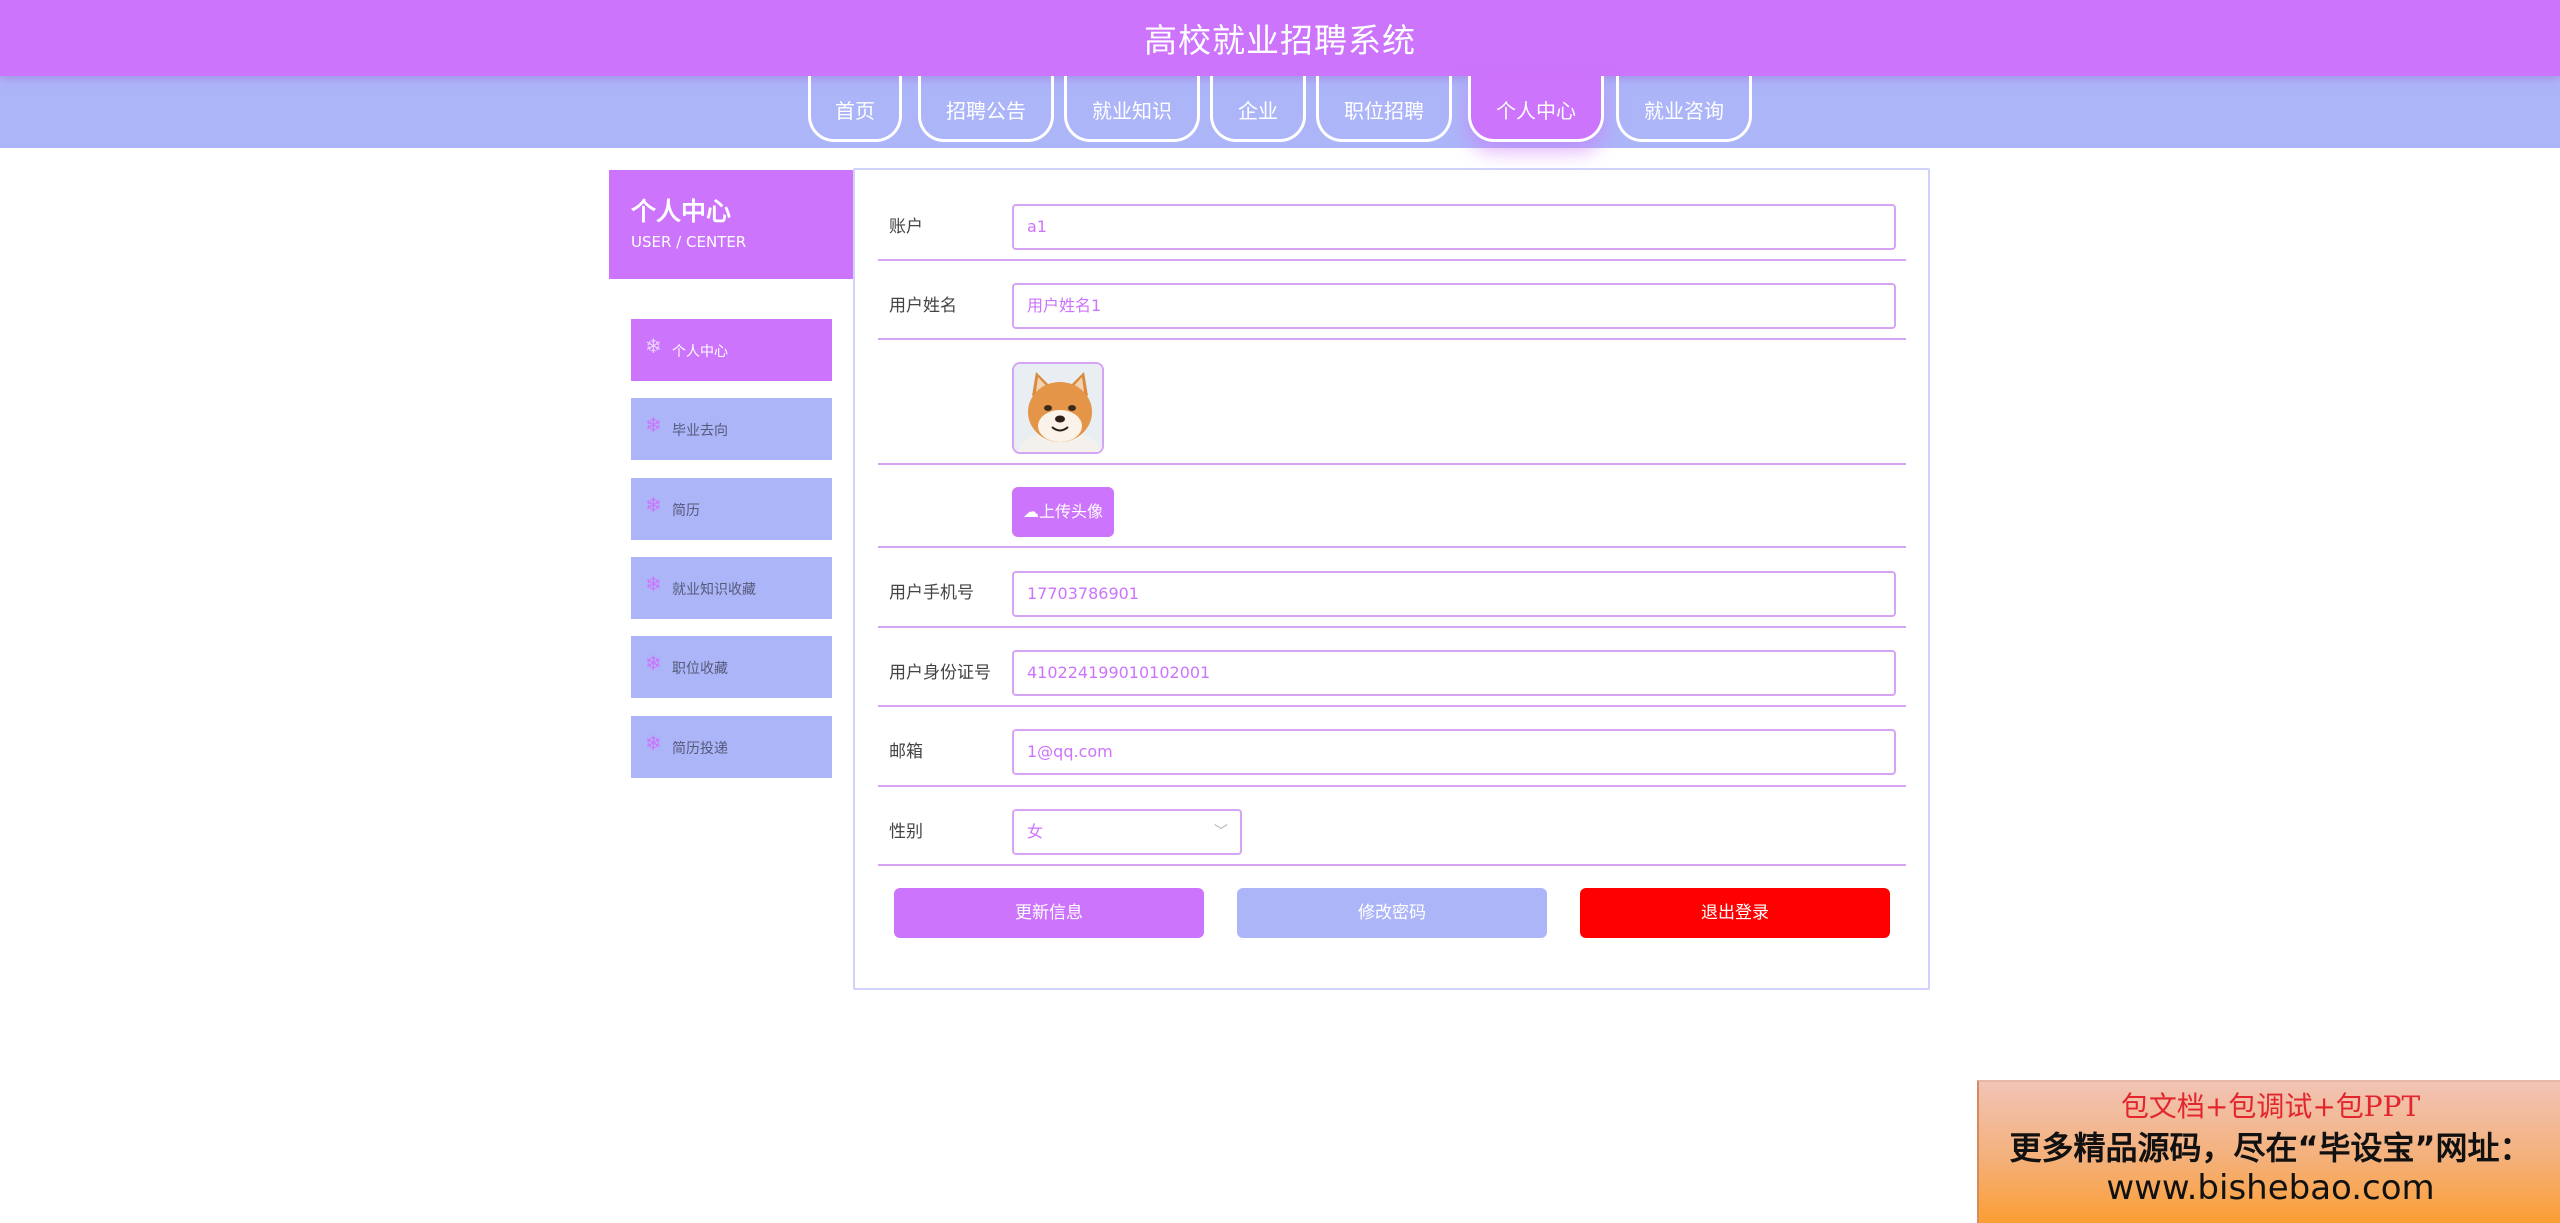 The width and height of the screenshot is (2560, 1223). What do you see at coordinates (1030, 511) in the screenshot?
I see `cloud-upload-icon: ☁` at bounding box center [1030, 511].